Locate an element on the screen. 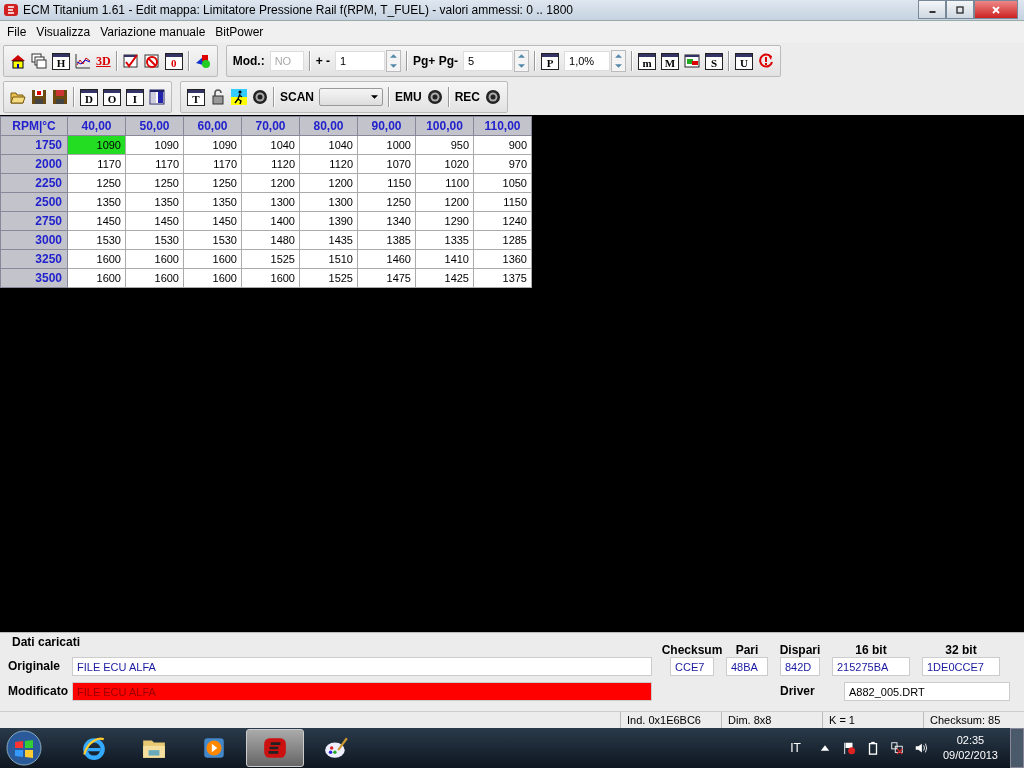 The image size is (1024, 768). panel-title: Dati caricati is located at coordinates (46, 642).